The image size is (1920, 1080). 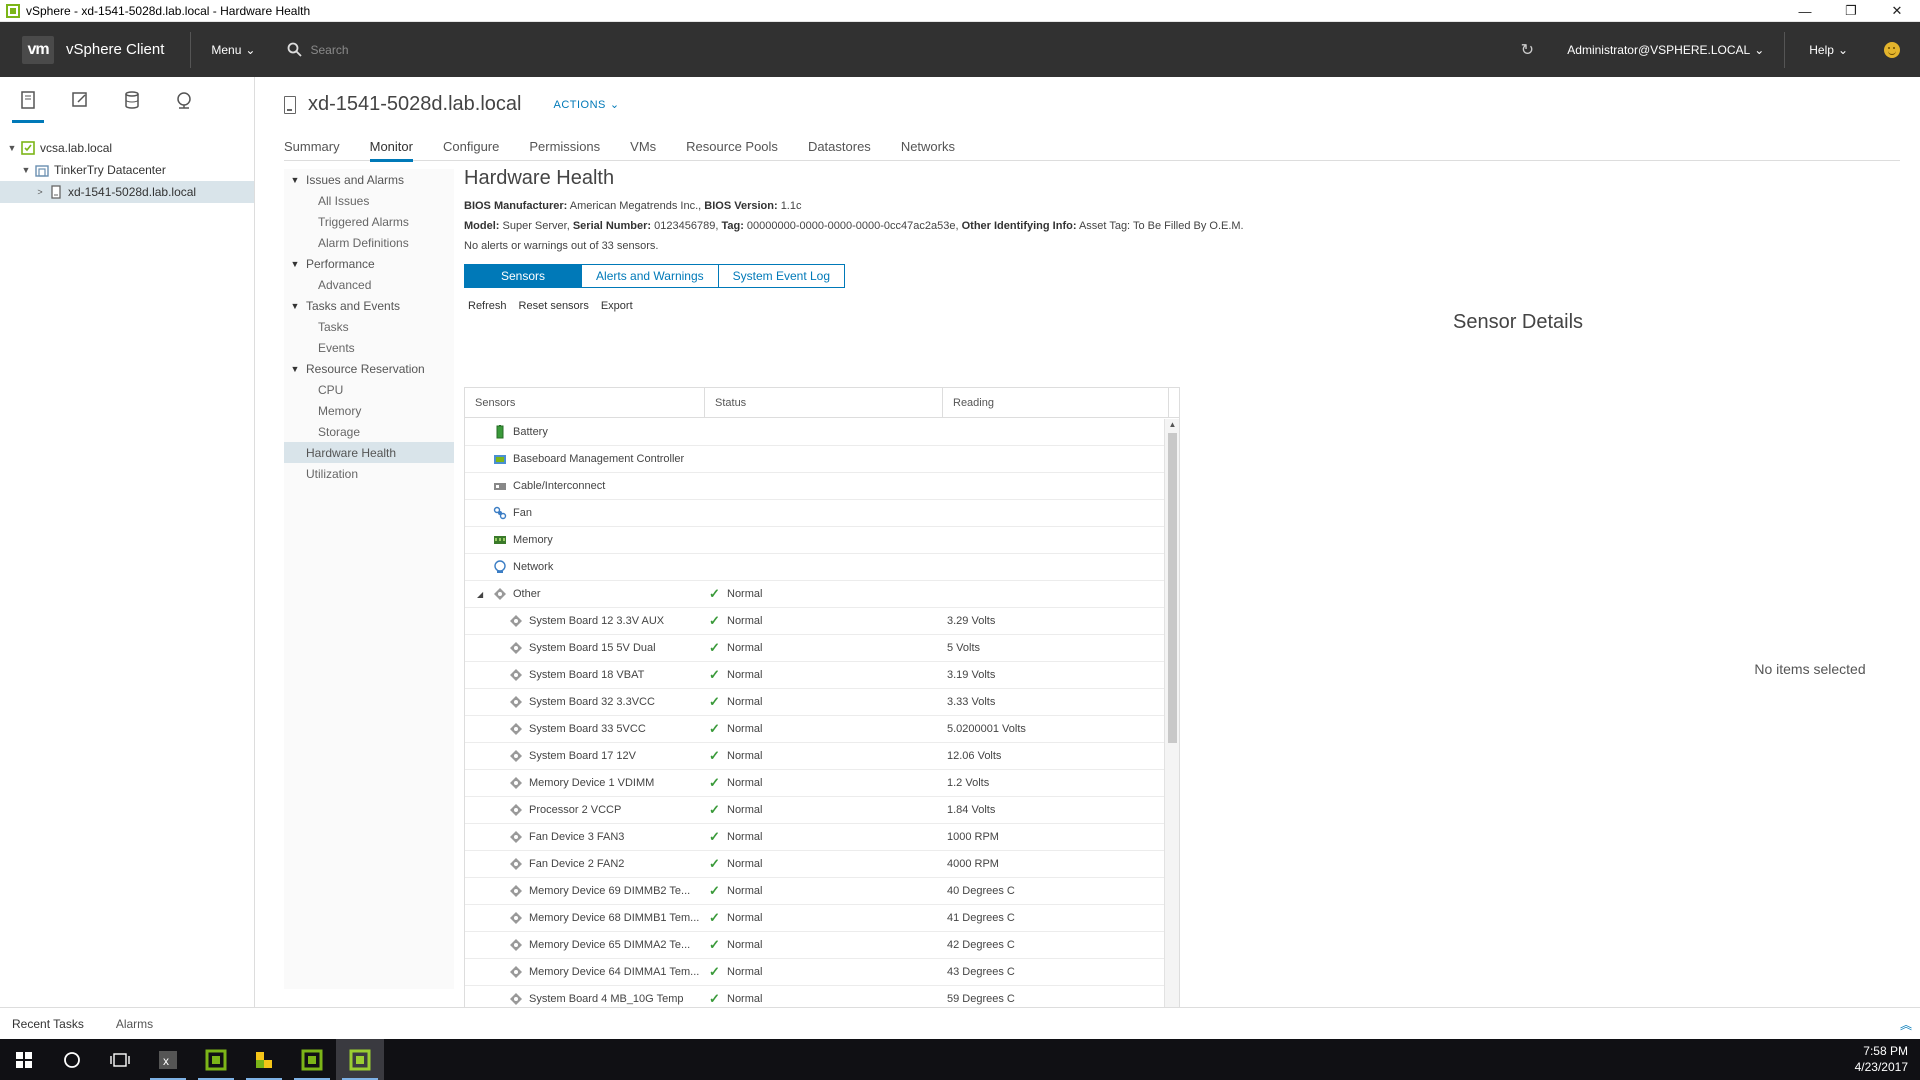 I want to click on menu-item-all-issues: All Issues, so click(x=369, y=200).